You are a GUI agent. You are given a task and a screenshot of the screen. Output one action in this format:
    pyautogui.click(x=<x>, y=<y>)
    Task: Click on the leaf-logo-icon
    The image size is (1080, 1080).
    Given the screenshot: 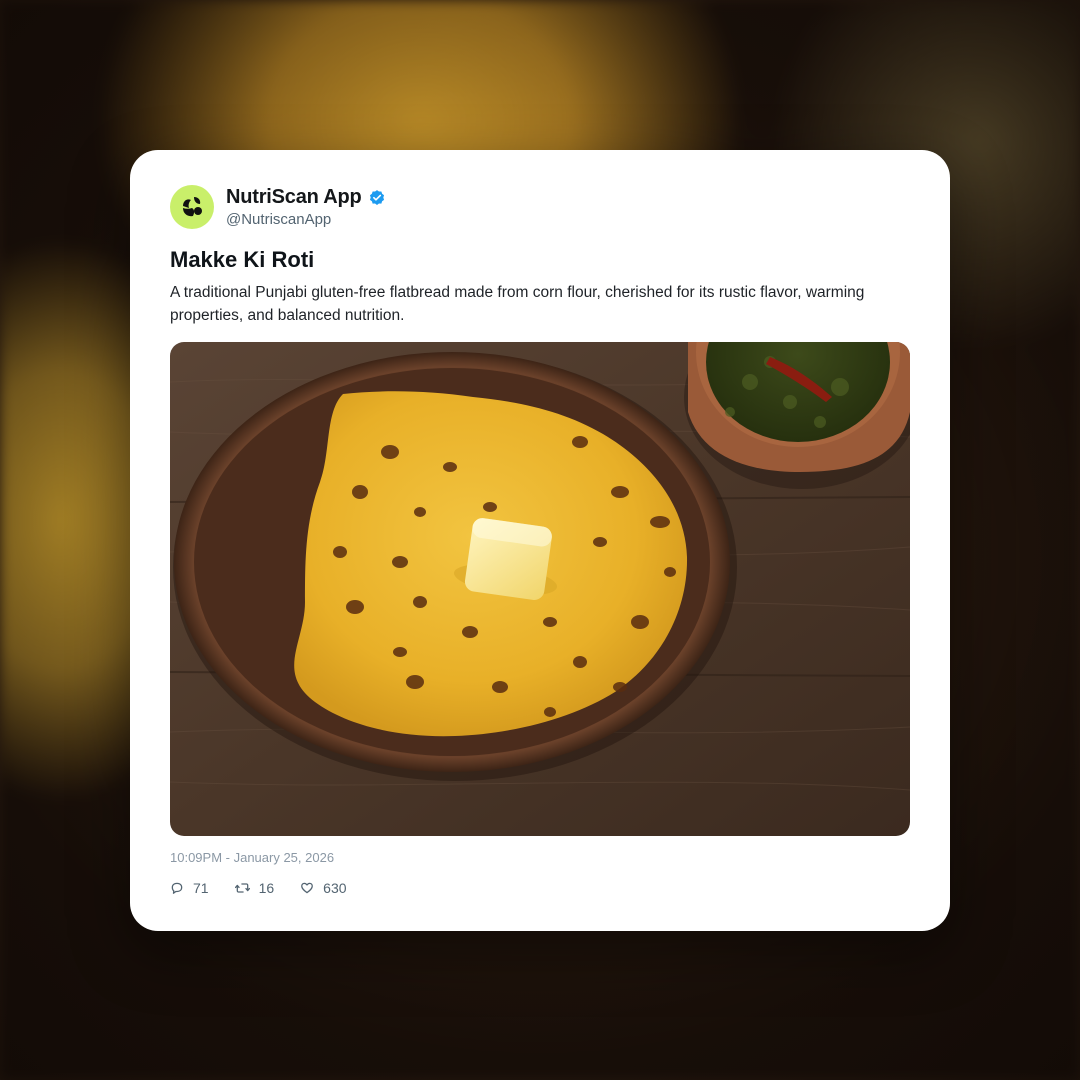 What is the action you would take?
    pyautogui.click(x=192, y=207)
    